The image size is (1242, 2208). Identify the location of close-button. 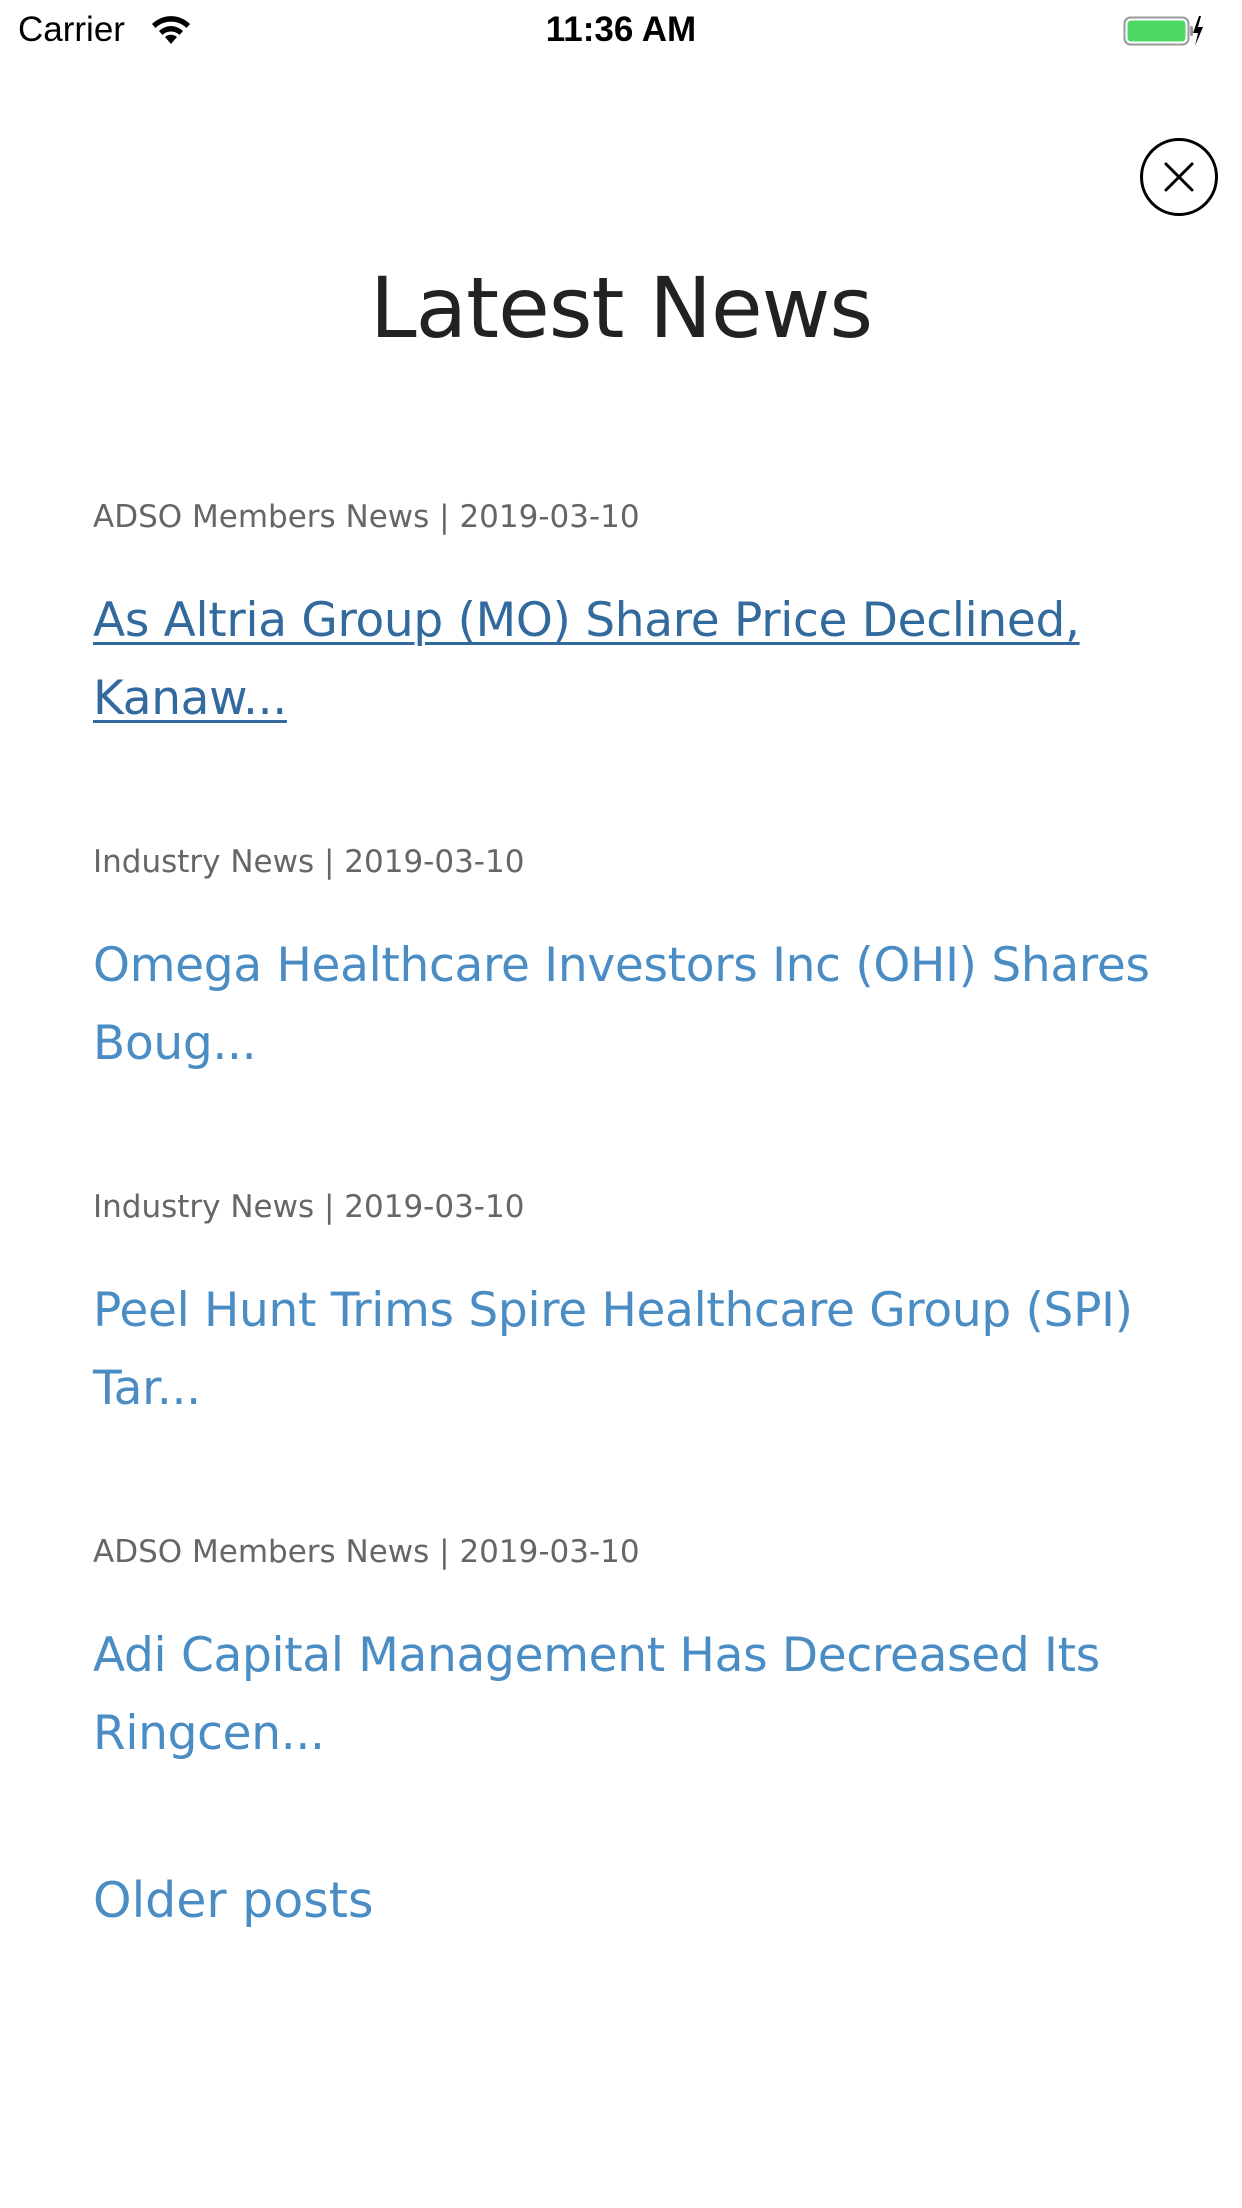
(1179, 177).